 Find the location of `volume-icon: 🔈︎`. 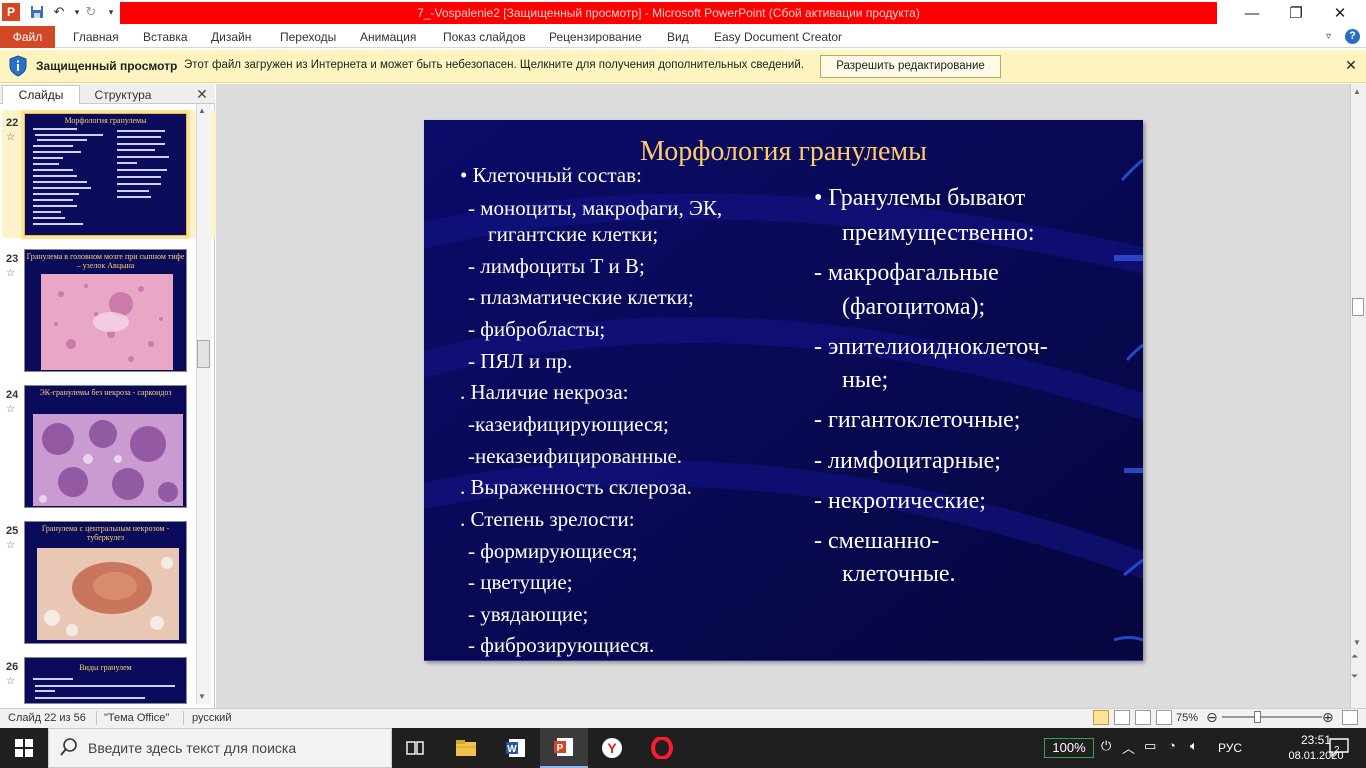

volume-icon: 🔈︎ is located at coordinates (1194, 746).